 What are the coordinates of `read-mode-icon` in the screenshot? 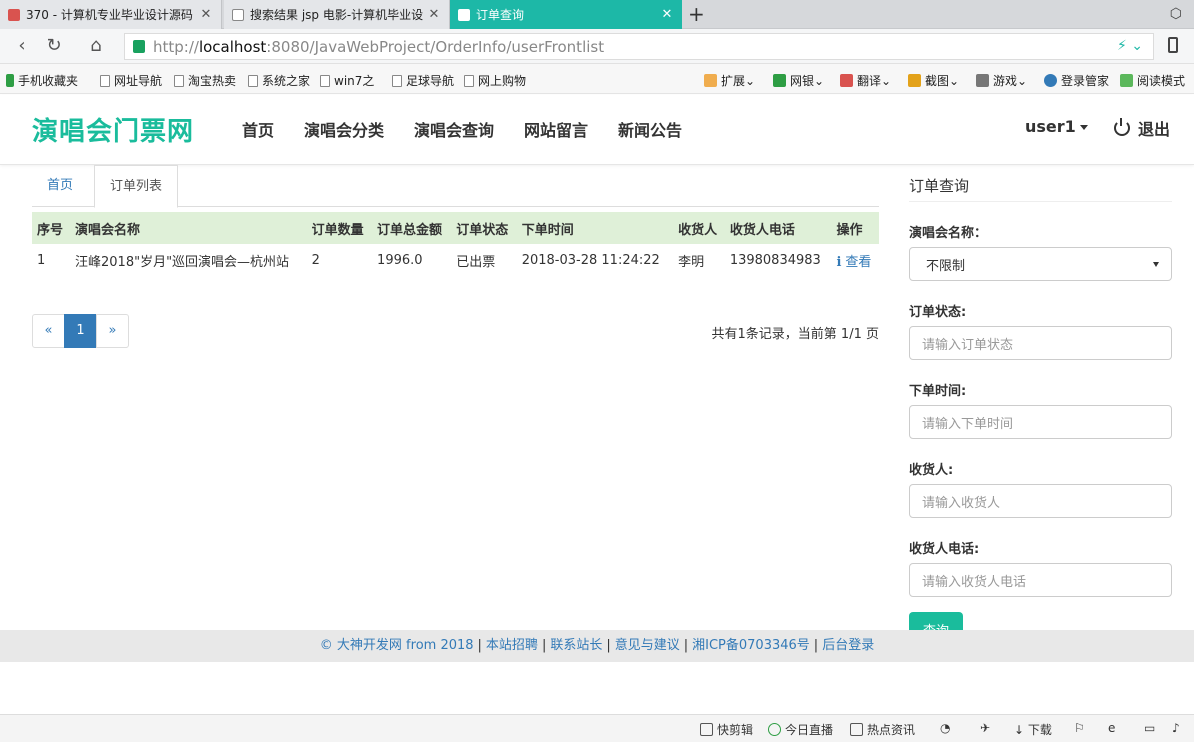 It's located at (1126, 80).